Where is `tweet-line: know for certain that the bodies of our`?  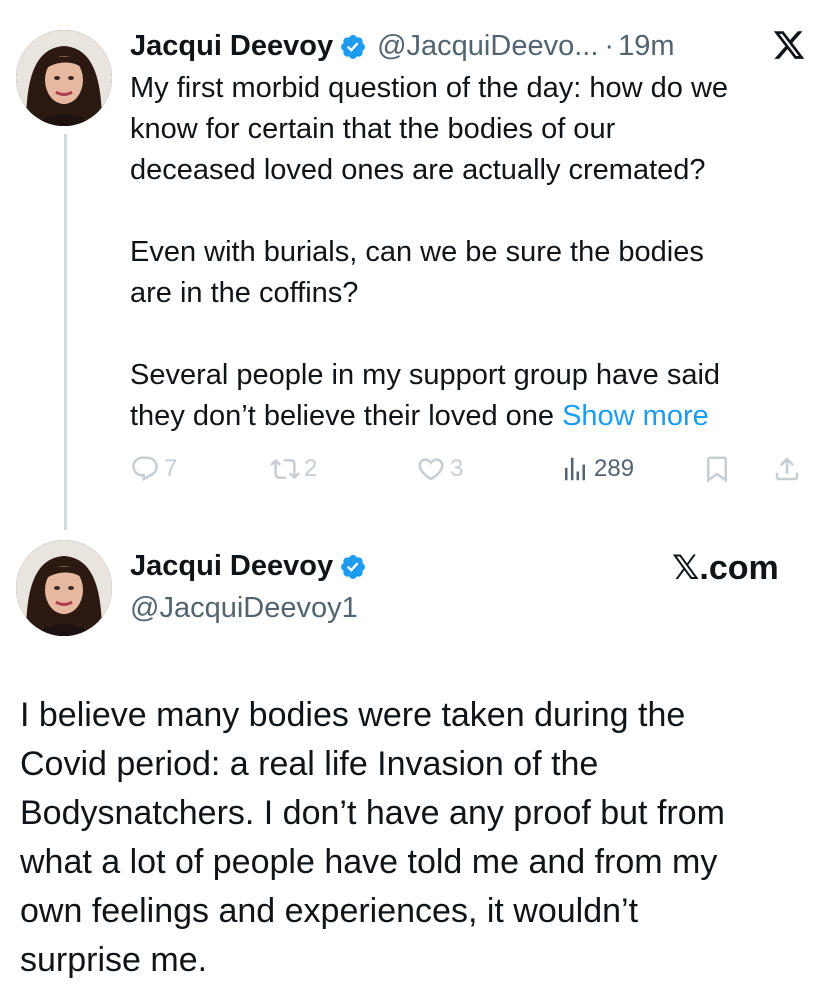 tweet-line: know for certain that the bodies of our is located at coordinates (373, 129).